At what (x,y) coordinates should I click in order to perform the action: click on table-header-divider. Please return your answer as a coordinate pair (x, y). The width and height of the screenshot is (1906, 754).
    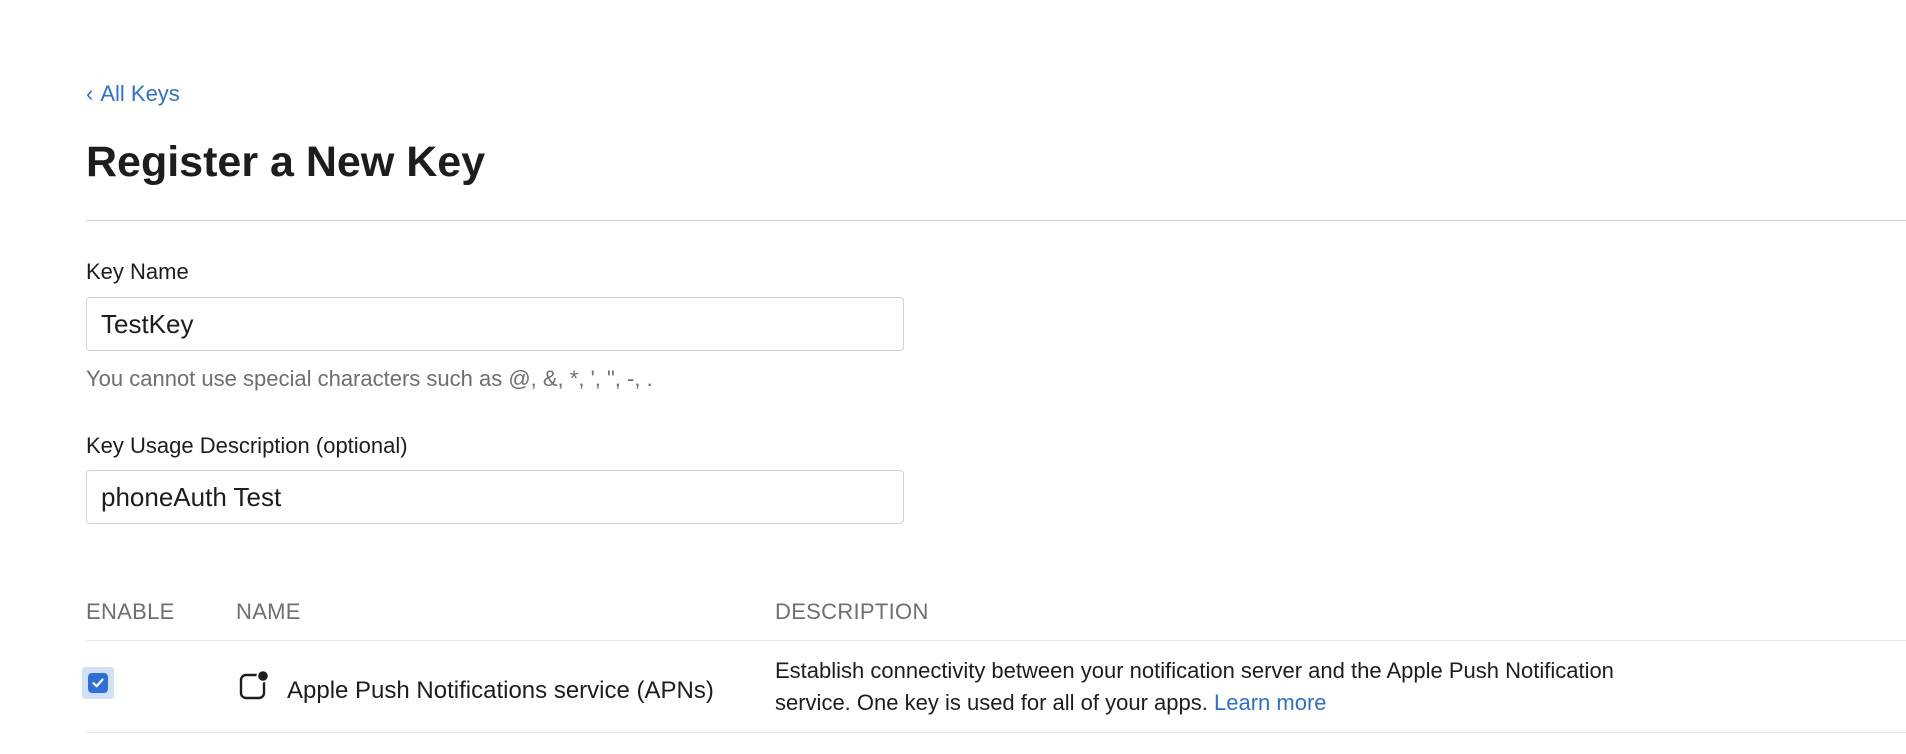
    Looking at the image, I should click on (996, 640).